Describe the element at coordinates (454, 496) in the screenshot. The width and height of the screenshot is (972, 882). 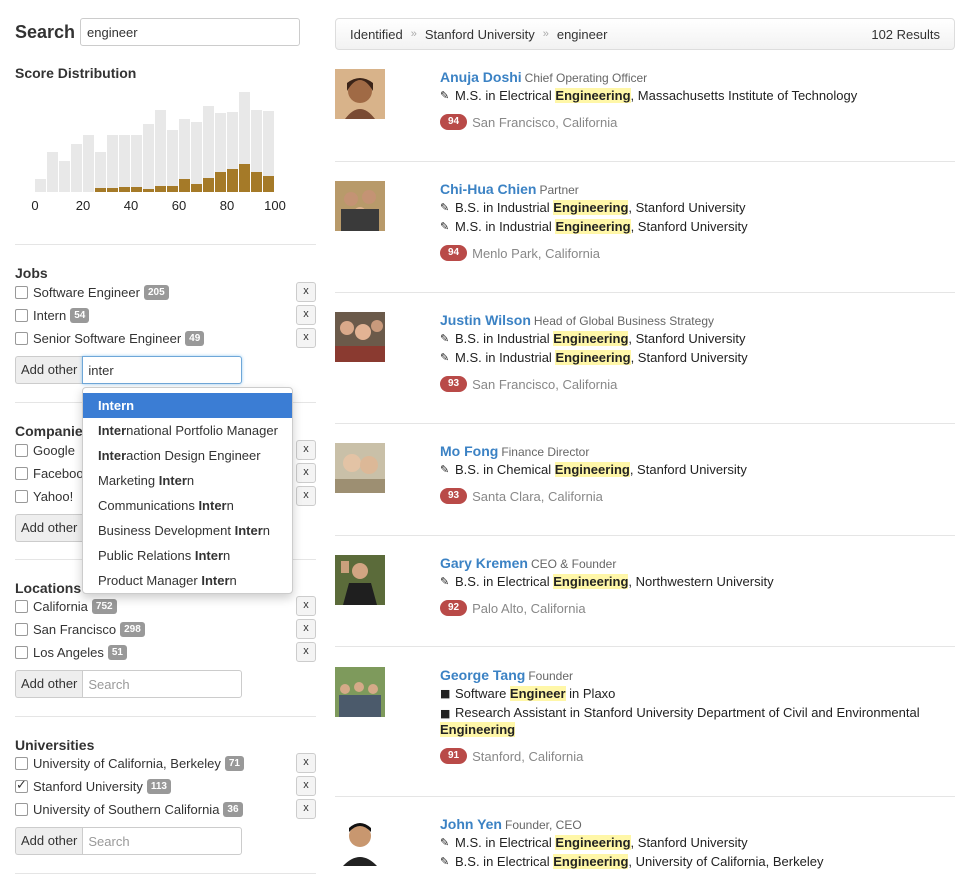
I see `score-badge: 93` at that location.